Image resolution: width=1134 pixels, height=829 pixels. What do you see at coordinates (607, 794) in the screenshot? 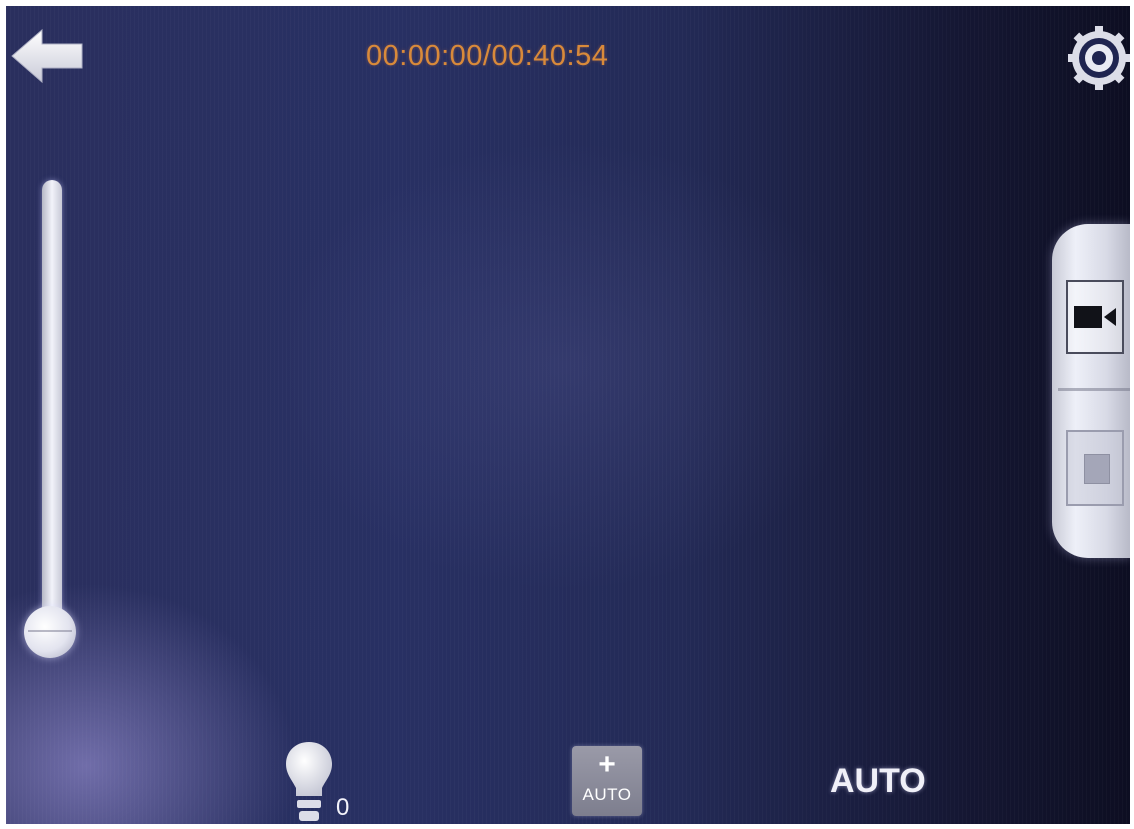
I see `exposure-auto-label: AUTO` at bounding box center [607, 794].